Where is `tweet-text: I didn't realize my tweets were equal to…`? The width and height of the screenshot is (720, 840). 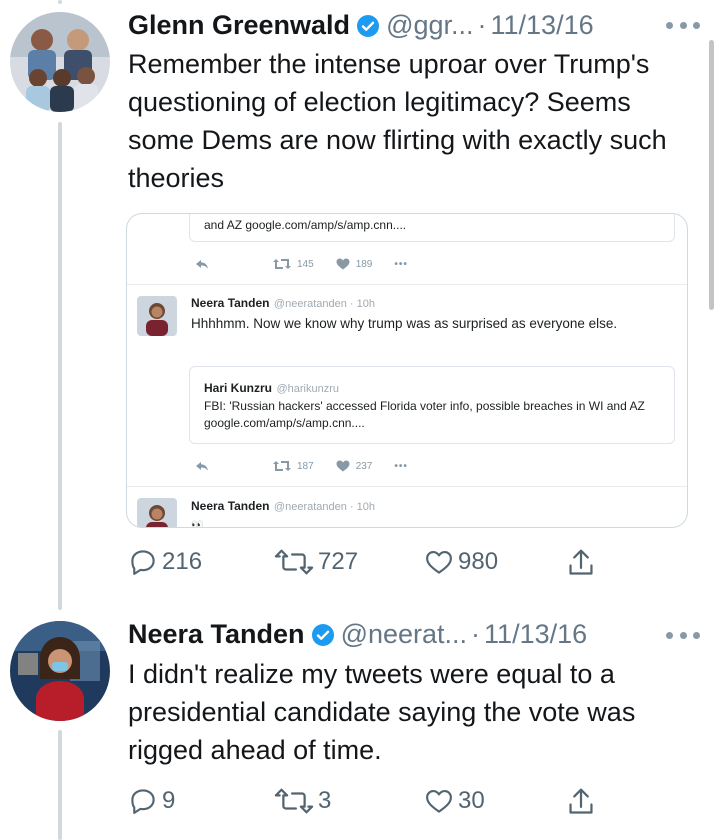 tweet-text: I didn't realize my tweets were equal to… is located at coordinates (382, 712).